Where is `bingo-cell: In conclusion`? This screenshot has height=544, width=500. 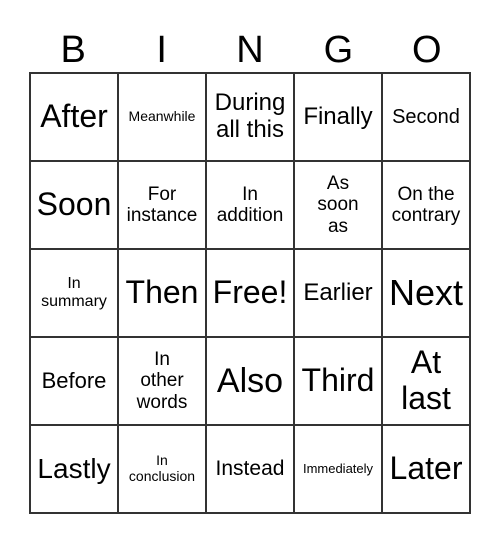
bingo-cell: In conclusion is located at coordinates (162, 469).